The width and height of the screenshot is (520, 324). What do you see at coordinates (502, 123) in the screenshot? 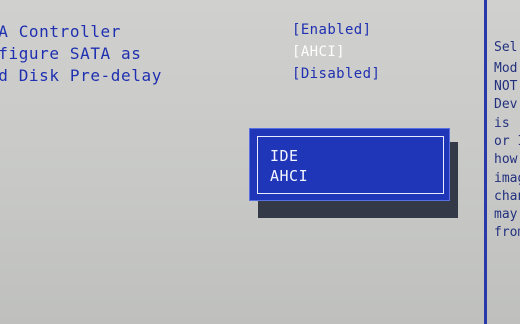
I see `help-line: is` at bounding box center [502, 123].